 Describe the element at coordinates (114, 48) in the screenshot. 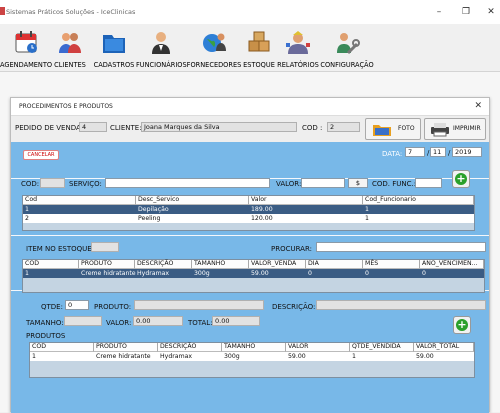

I see `toolbar-cadastros: CADASTROS` at that location.